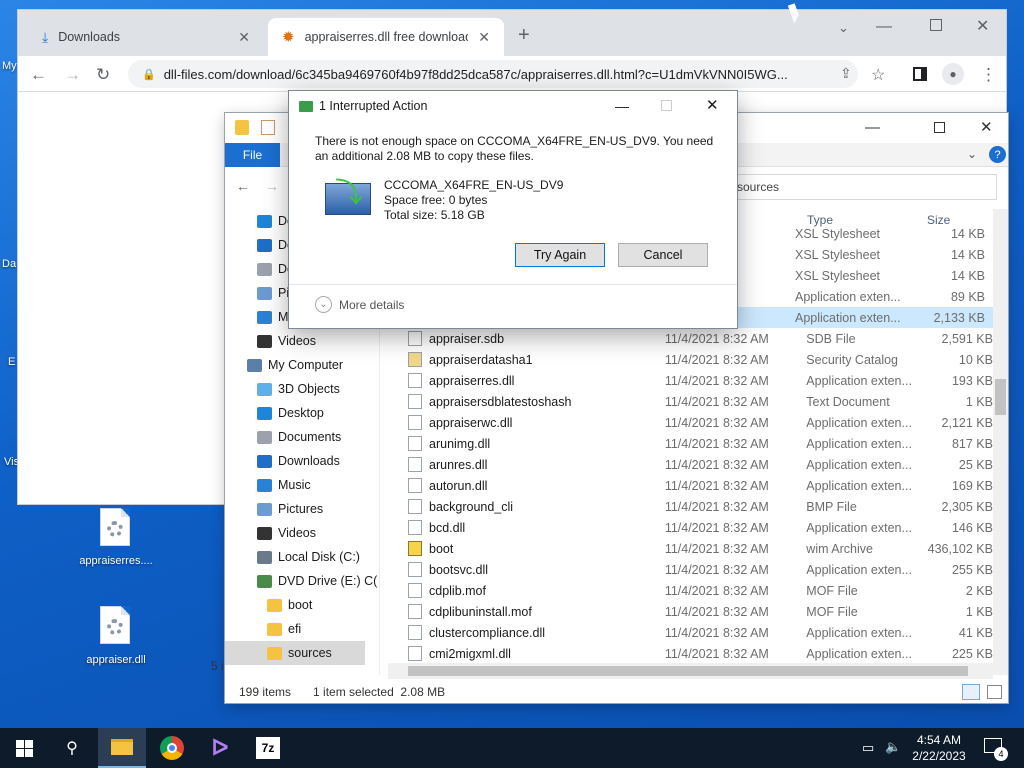  I want to click on dialog-title: 1 Interrupted Action, so click(373, 106).